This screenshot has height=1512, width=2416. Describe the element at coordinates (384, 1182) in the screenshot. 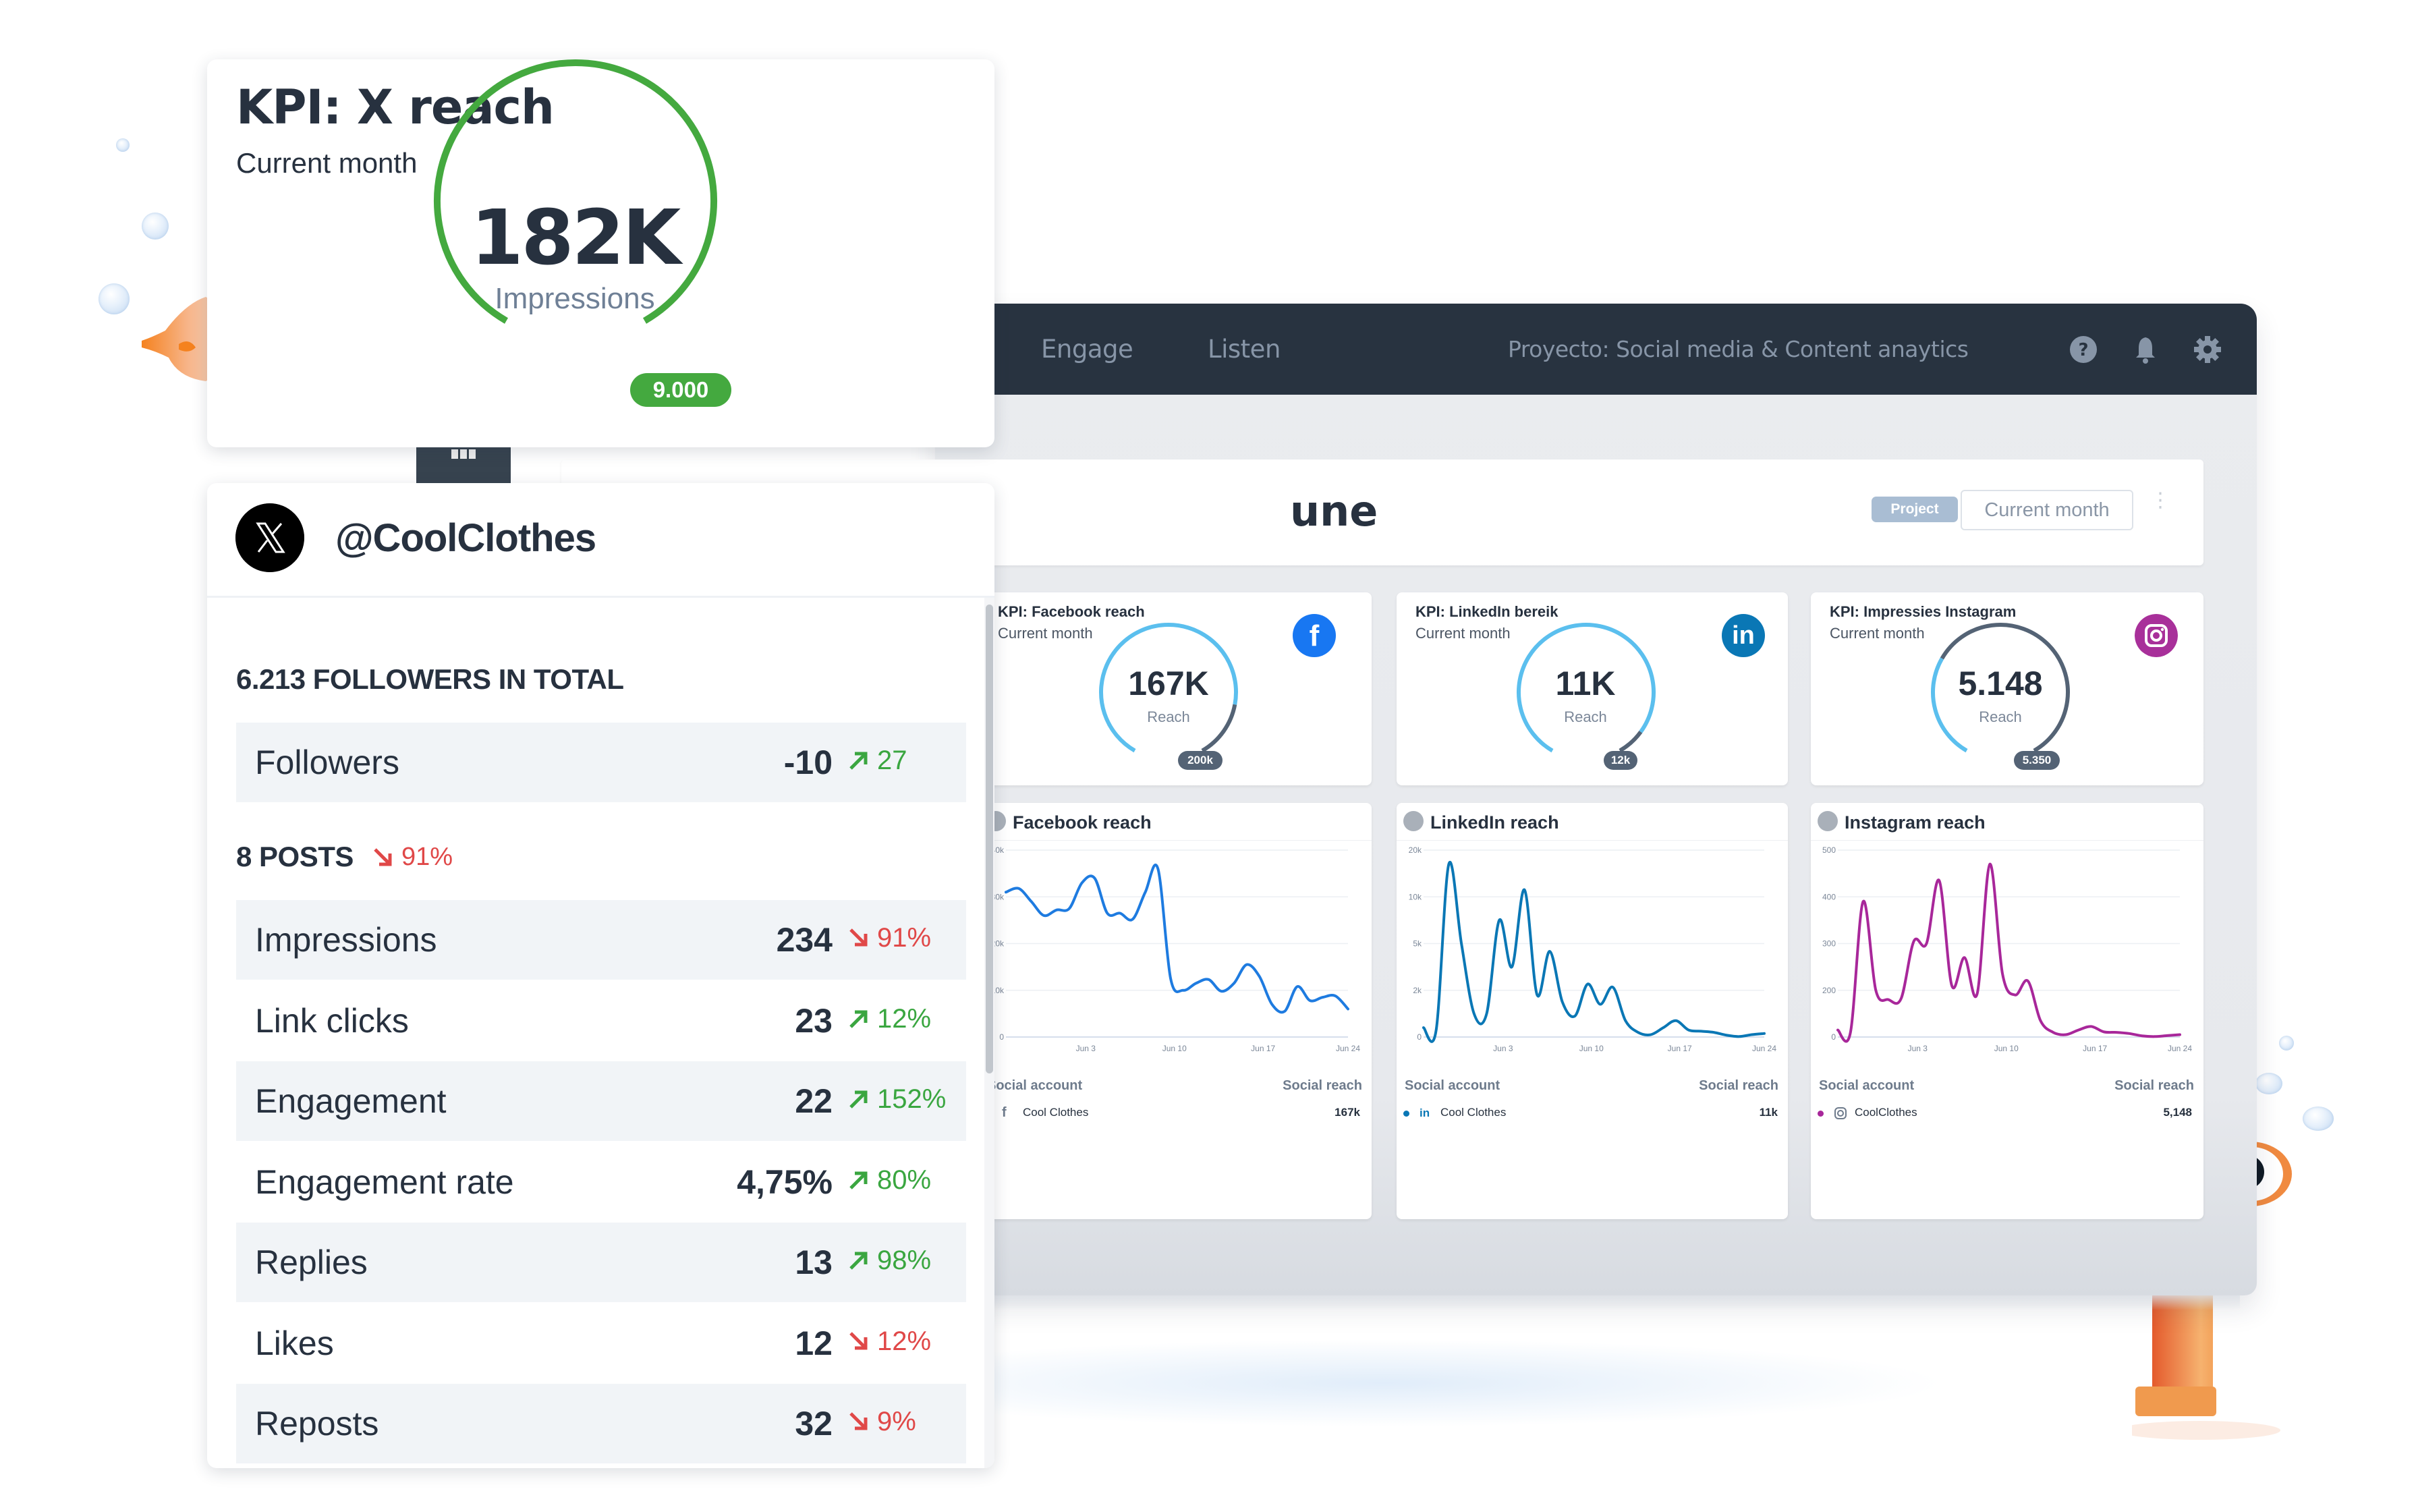

I see `stat-label: Engagement rate` at that location.